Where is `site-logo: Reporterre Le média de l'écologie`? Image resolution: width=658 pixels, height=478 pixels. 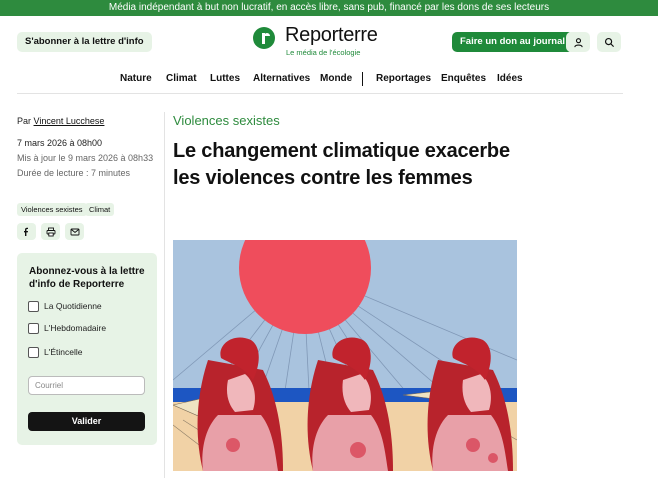 site-logo: Reporterre Le média de l'écologie is located at coordinates (323, 42).